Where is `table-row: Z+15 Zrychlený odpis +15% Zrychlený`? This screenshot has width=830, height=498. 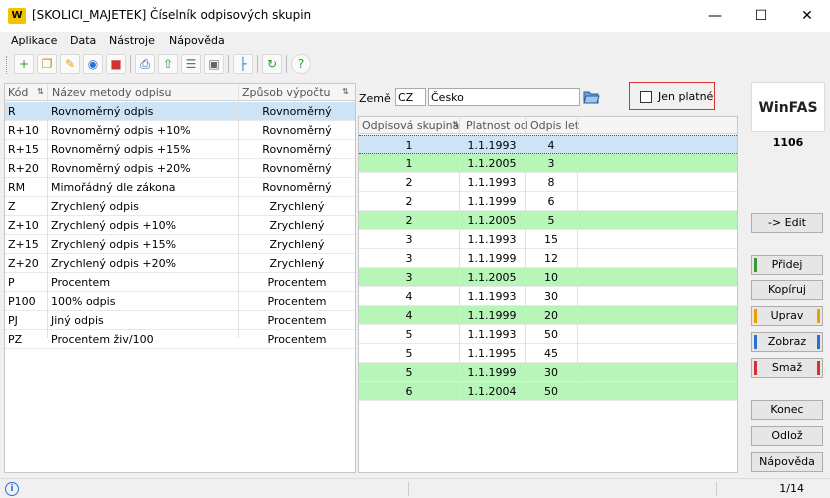 table-row: Z+15 Zrychlený odpis +15% Zrychlený is located at coordinates (180, 244).